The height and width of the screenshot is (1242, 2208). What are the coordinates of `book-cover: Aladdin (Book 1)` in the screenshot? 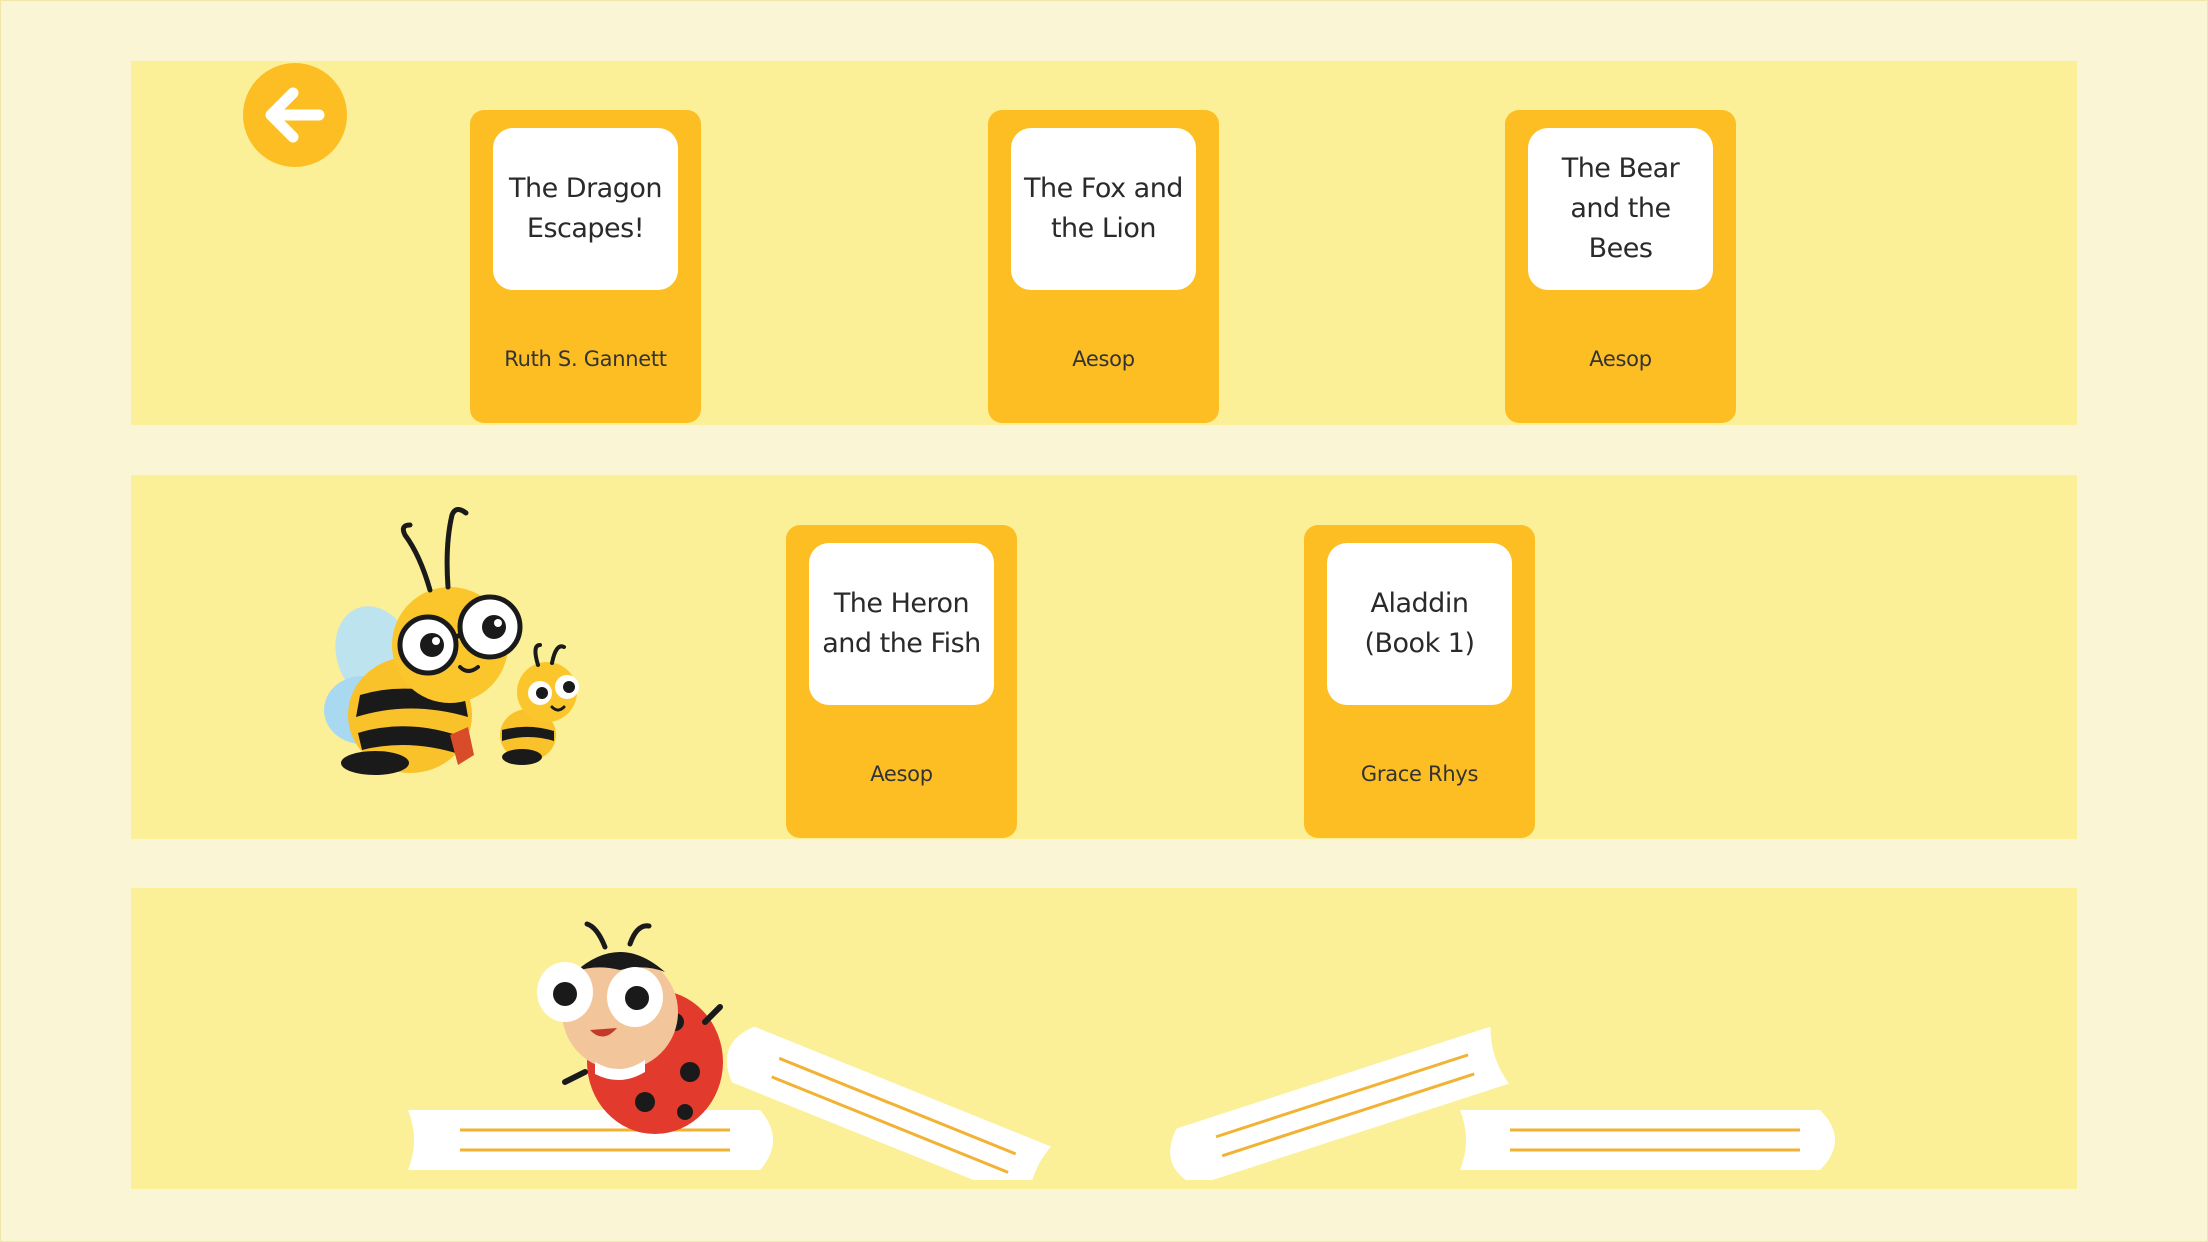 It's located at (1419, 624).